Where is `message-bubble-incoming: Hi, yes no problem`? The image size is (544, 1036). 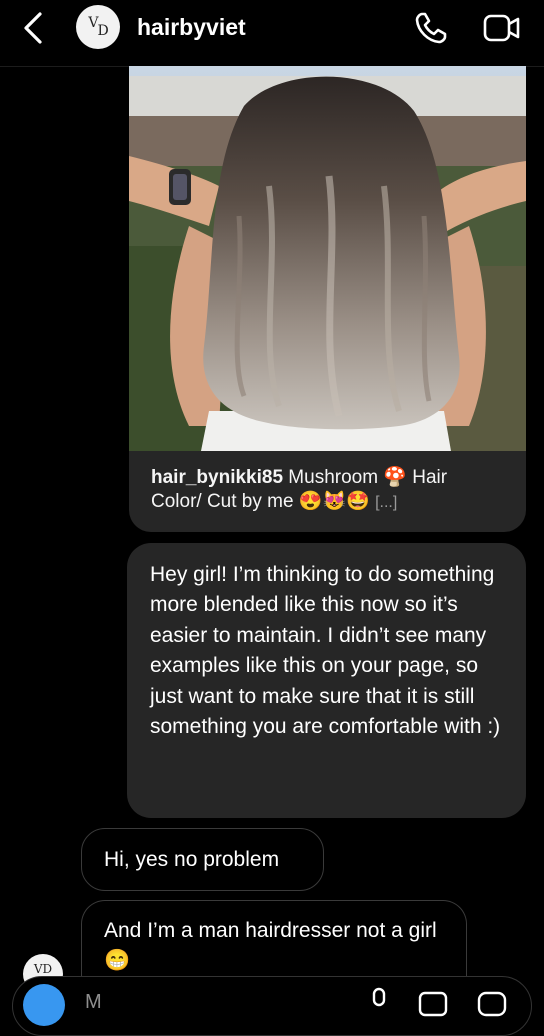 message-bubble-incoming: Hi, yes no problem is located at coordinates (202, 859).